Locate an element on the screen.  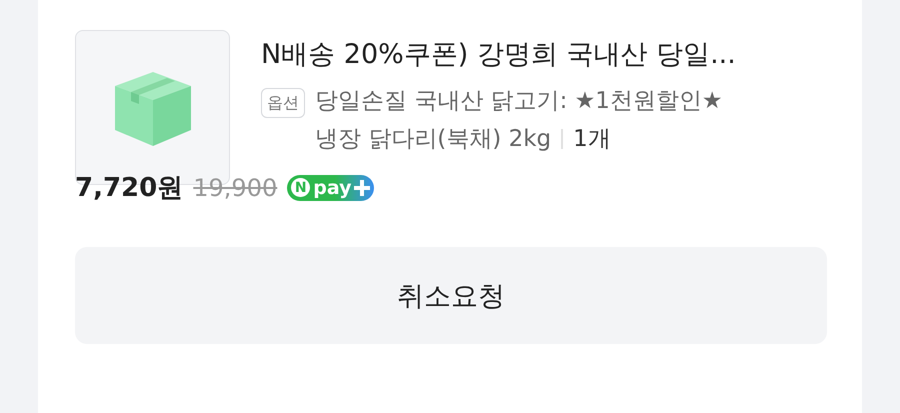
option-tag: 옵션 is located at coordinates (283, 103).